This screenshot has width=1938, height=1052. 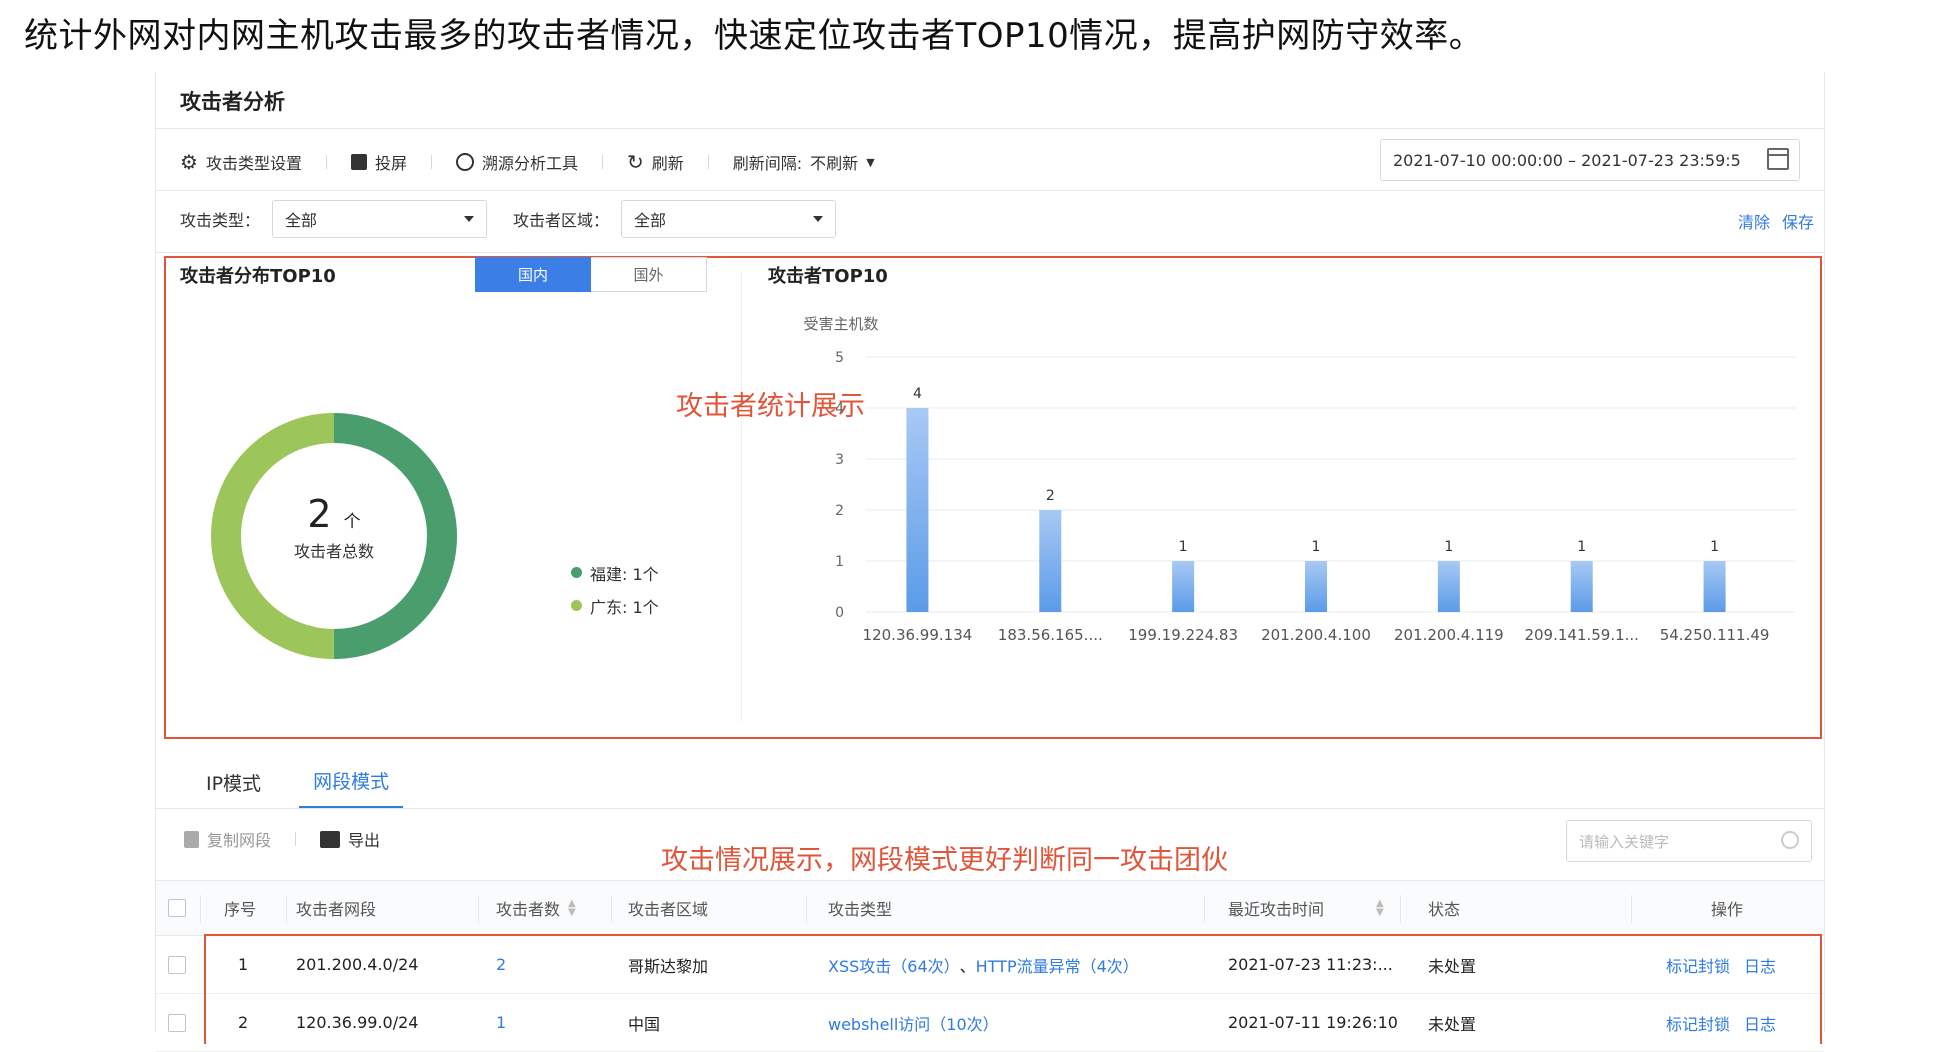 What do you see at coordinates (839, 613) in the screenshot?
I see `y-tick-label: 0` at bounding box center [839, 613].